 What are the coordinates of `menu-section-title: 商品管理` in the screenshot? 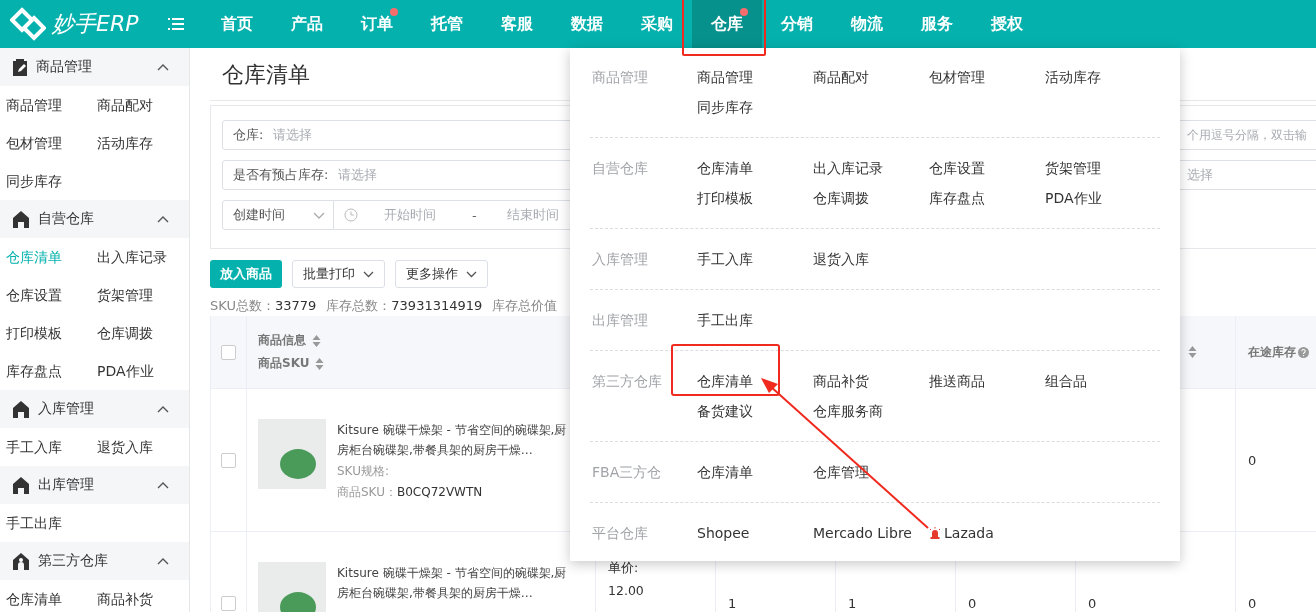 It's located at (620, 77).